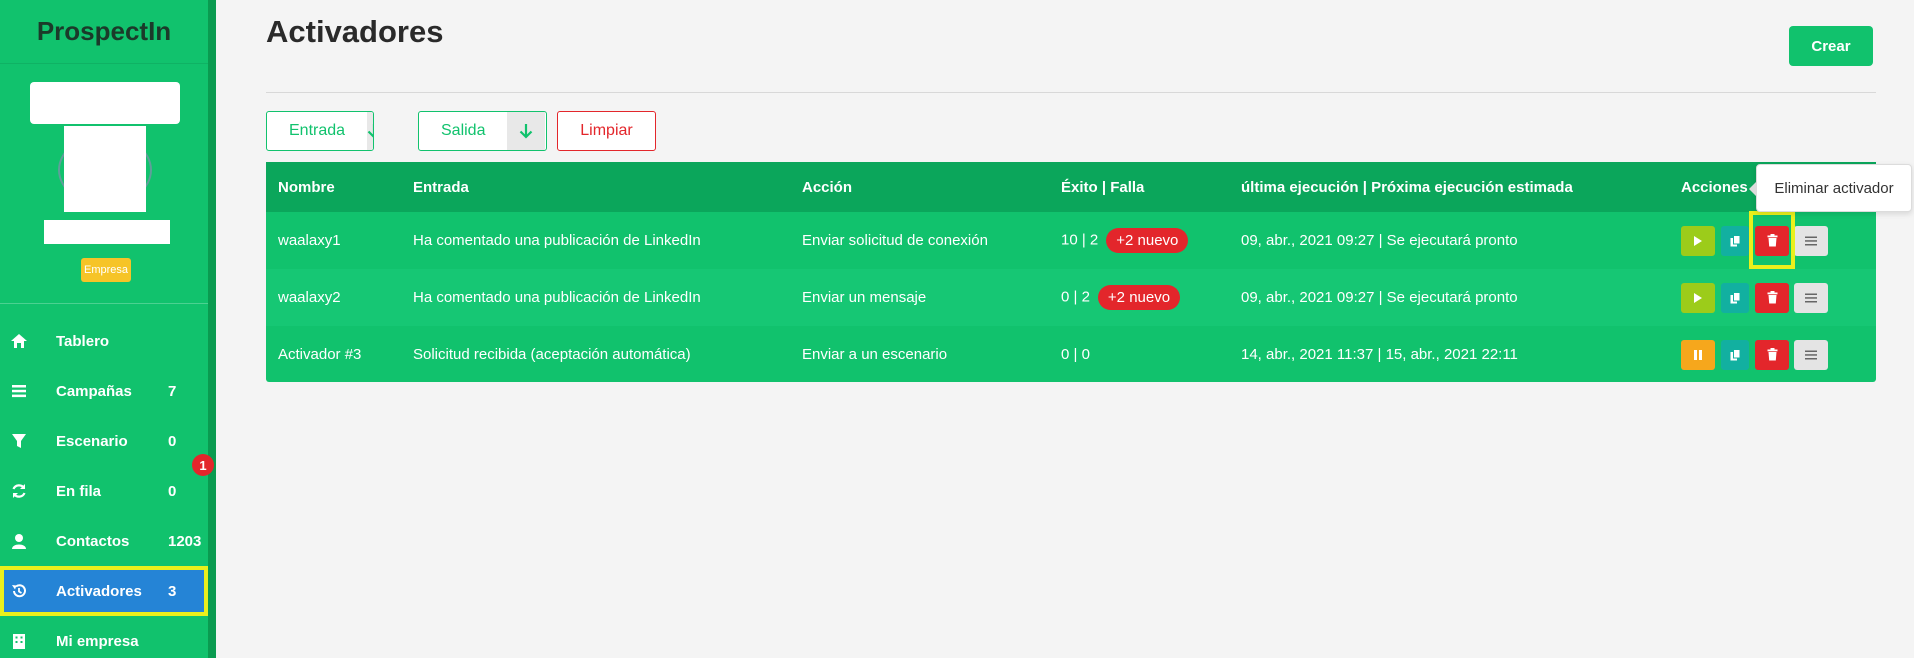 The image size is (1914, 658). What do you see at coordinates (185, 541) in the screenshot?
I see `sidebar-item-count: 1203` at bounding box center [185, 541].